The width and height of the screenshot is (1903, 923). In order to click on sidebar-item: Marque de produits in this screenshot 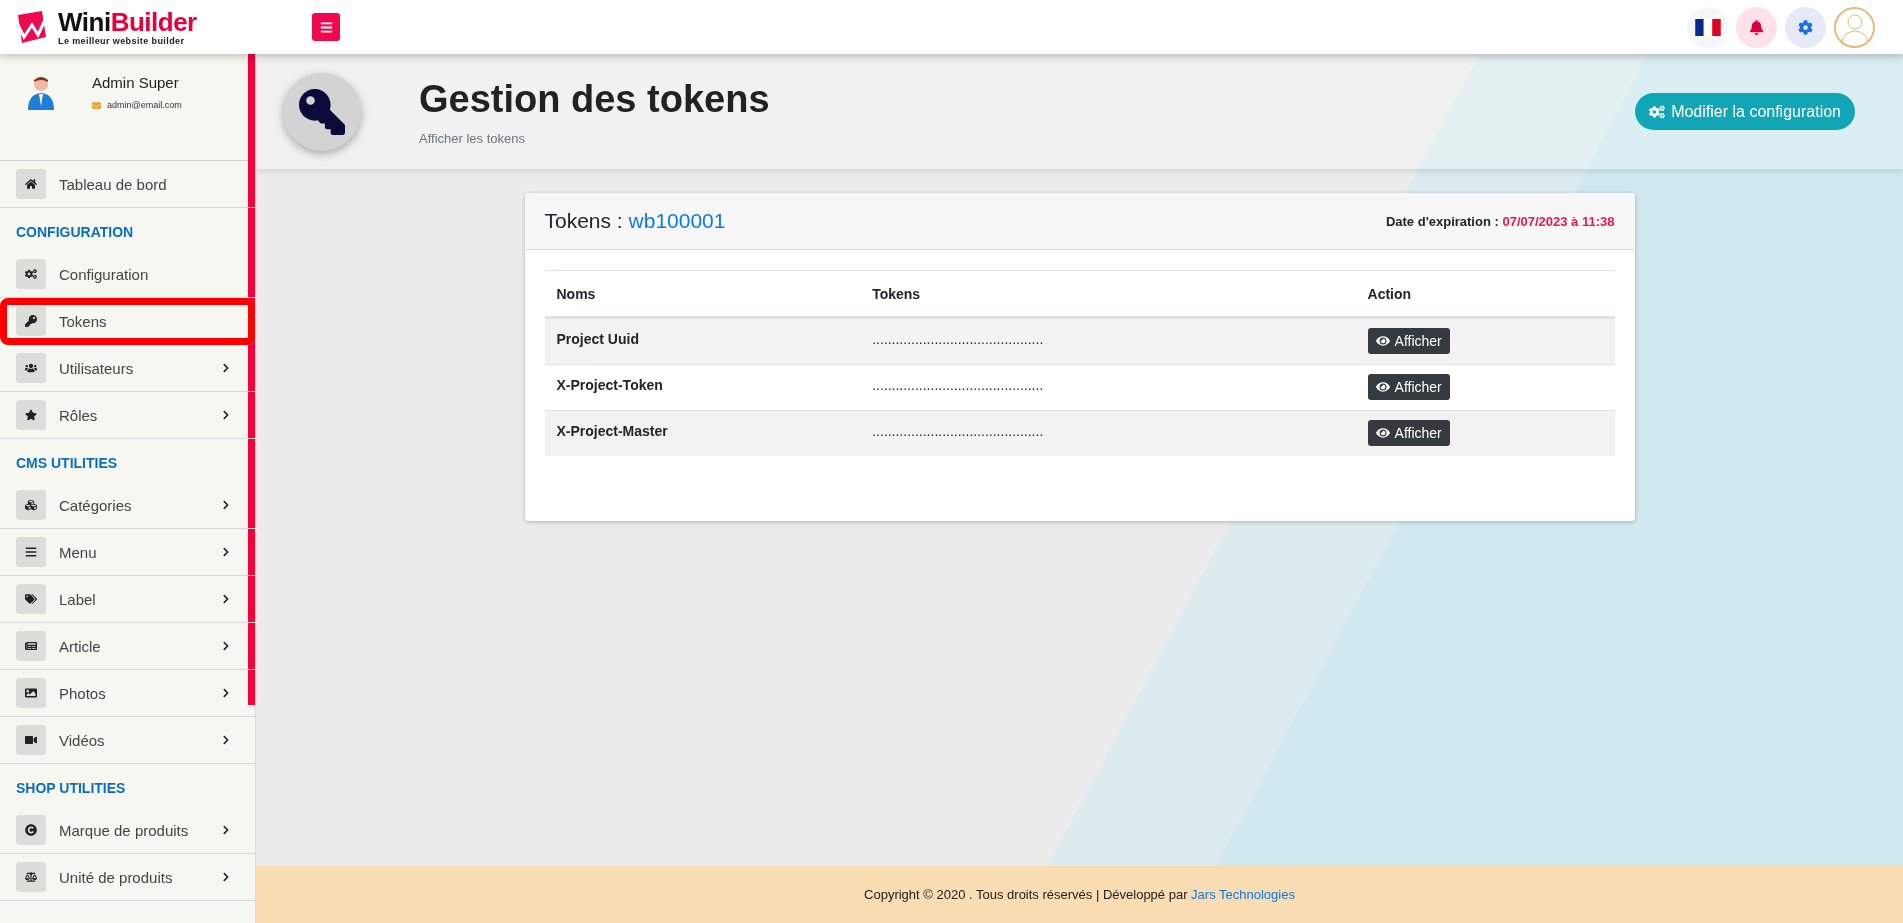, I will do `click(127, 830)`.